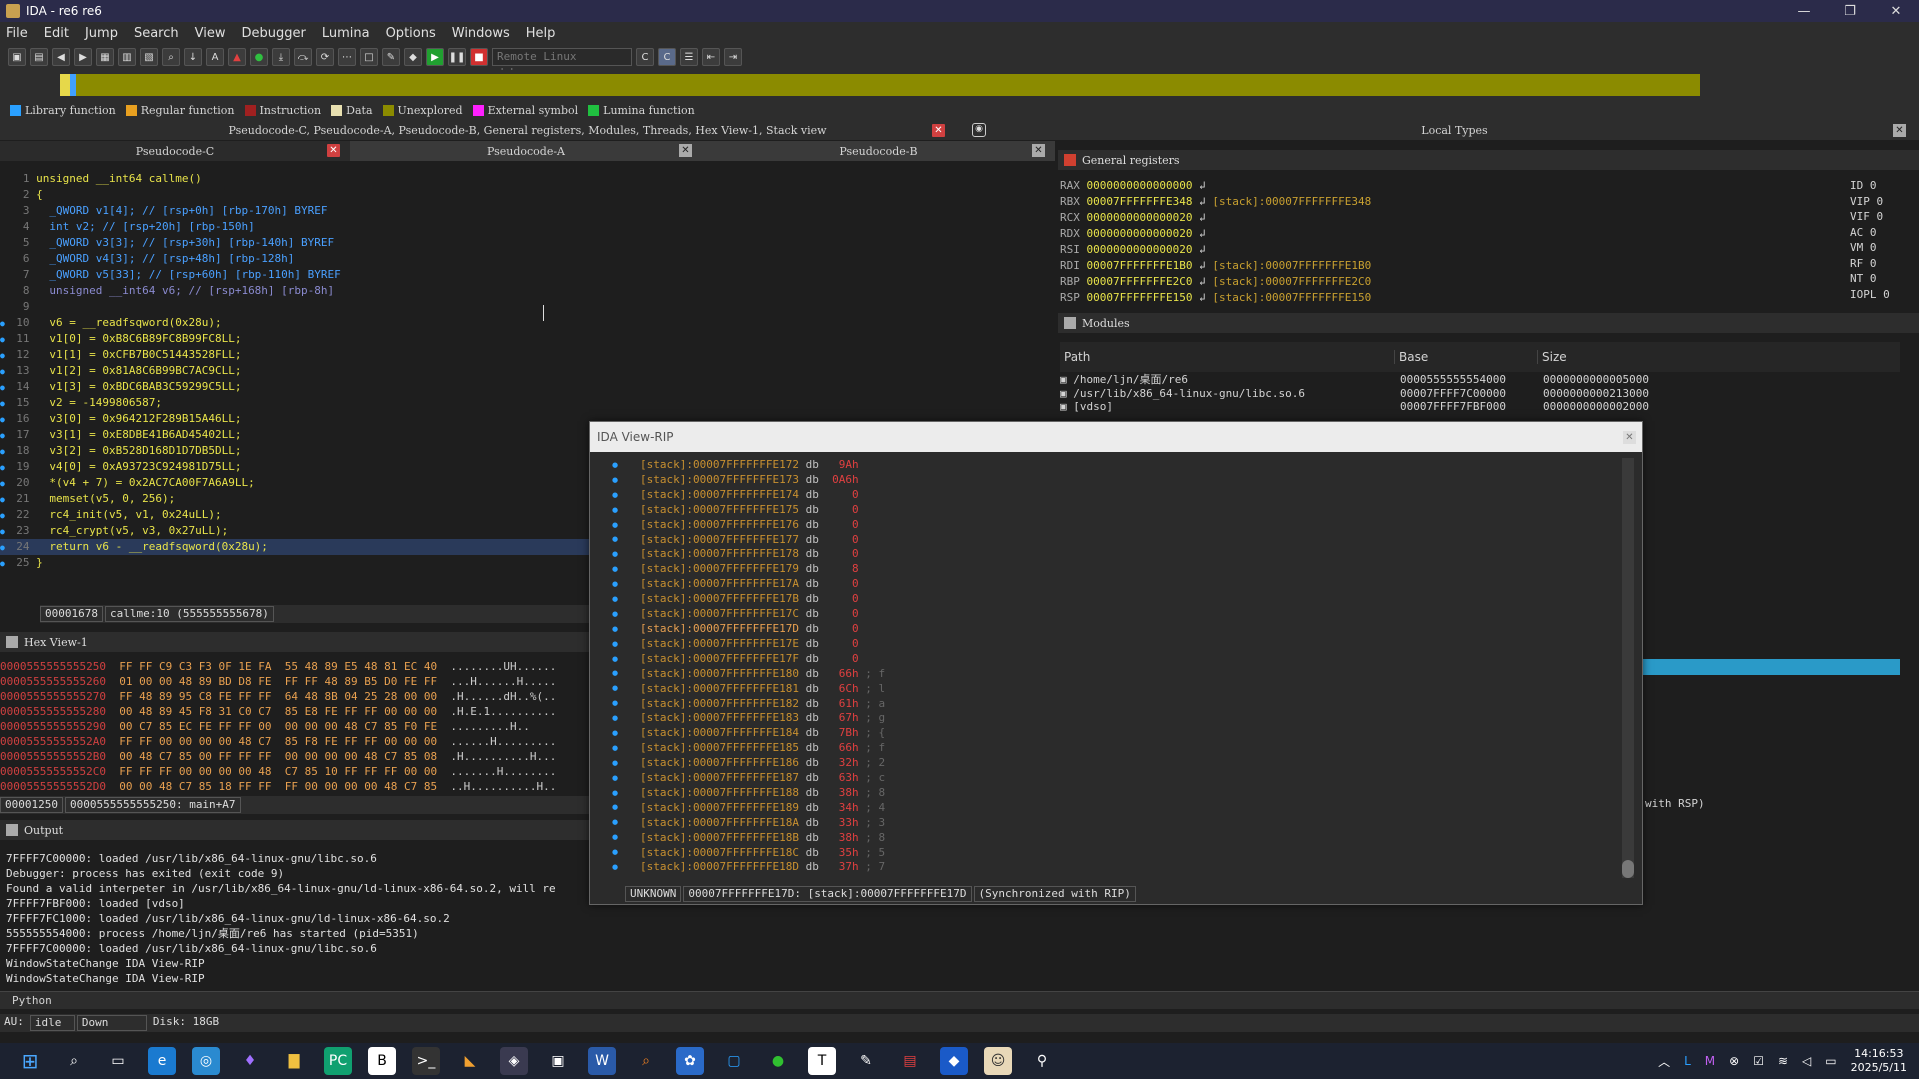 The height and width of the screenshot is (1079, 1919). I want to click on app-icon-7: ▢, so click(734, 1061).